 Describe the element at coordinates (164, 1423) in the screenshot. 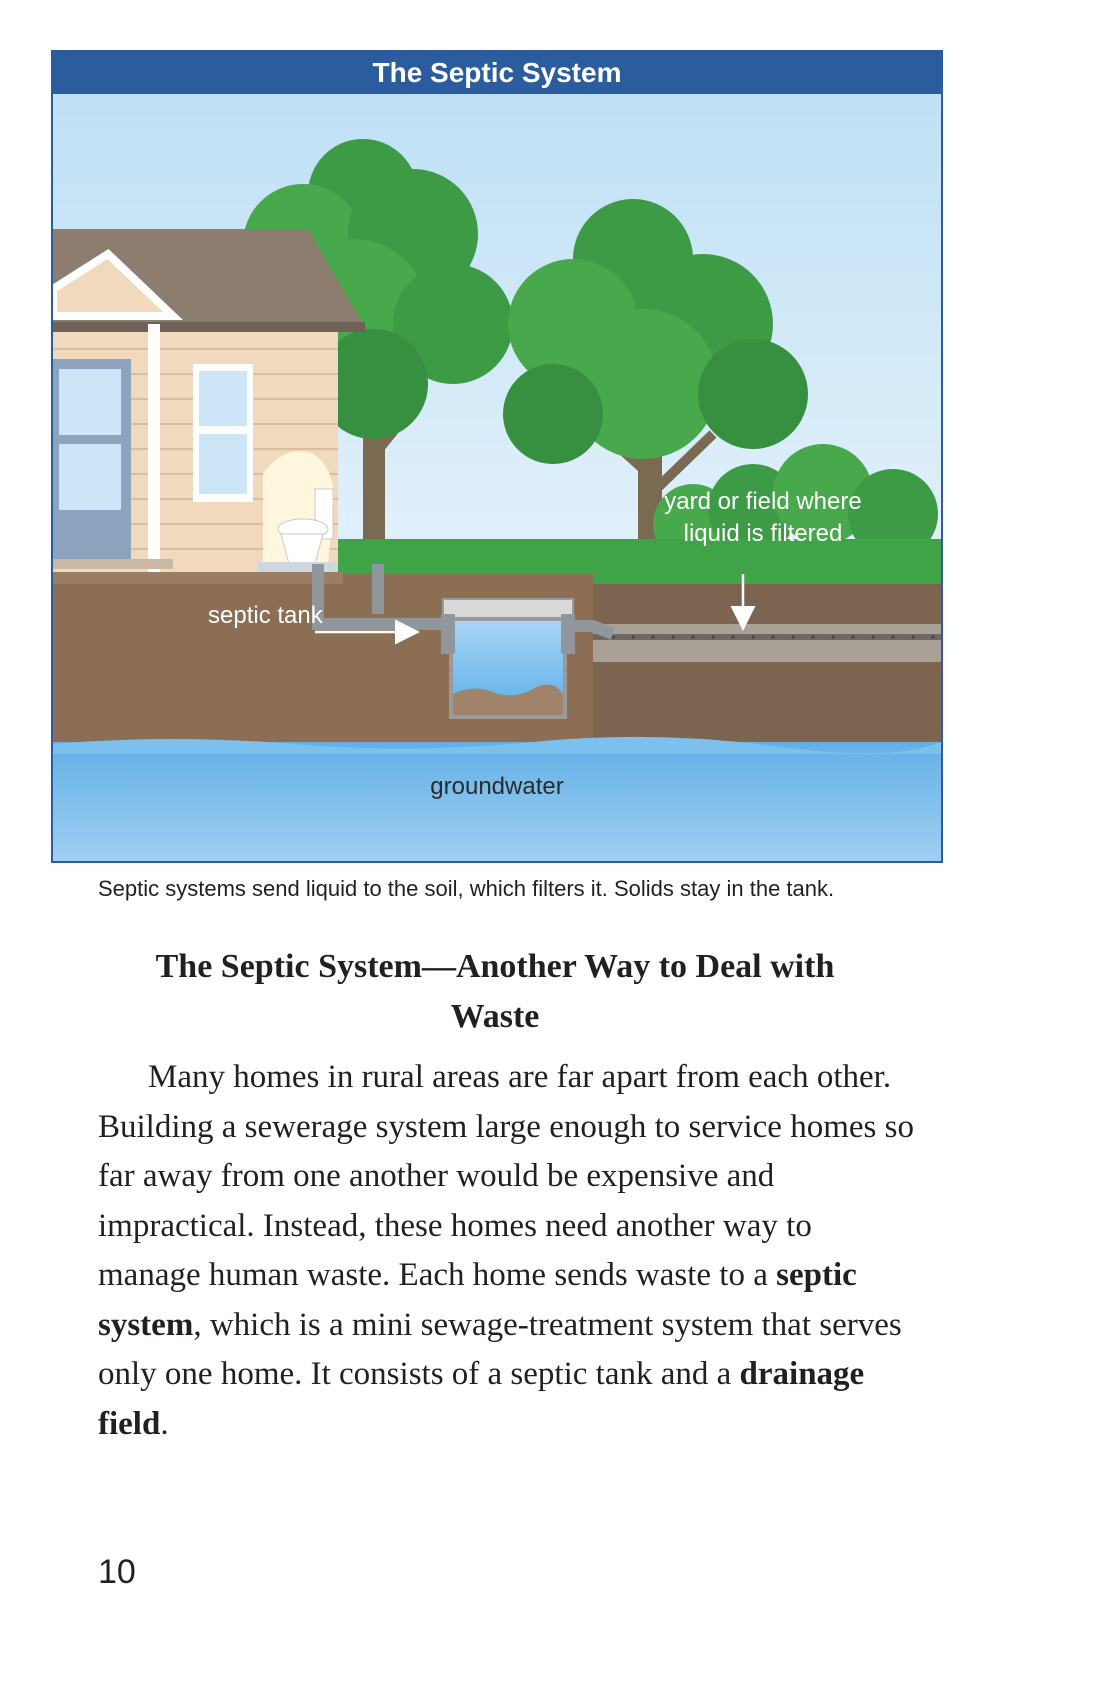

I see `paragraph-text: .` at that location.